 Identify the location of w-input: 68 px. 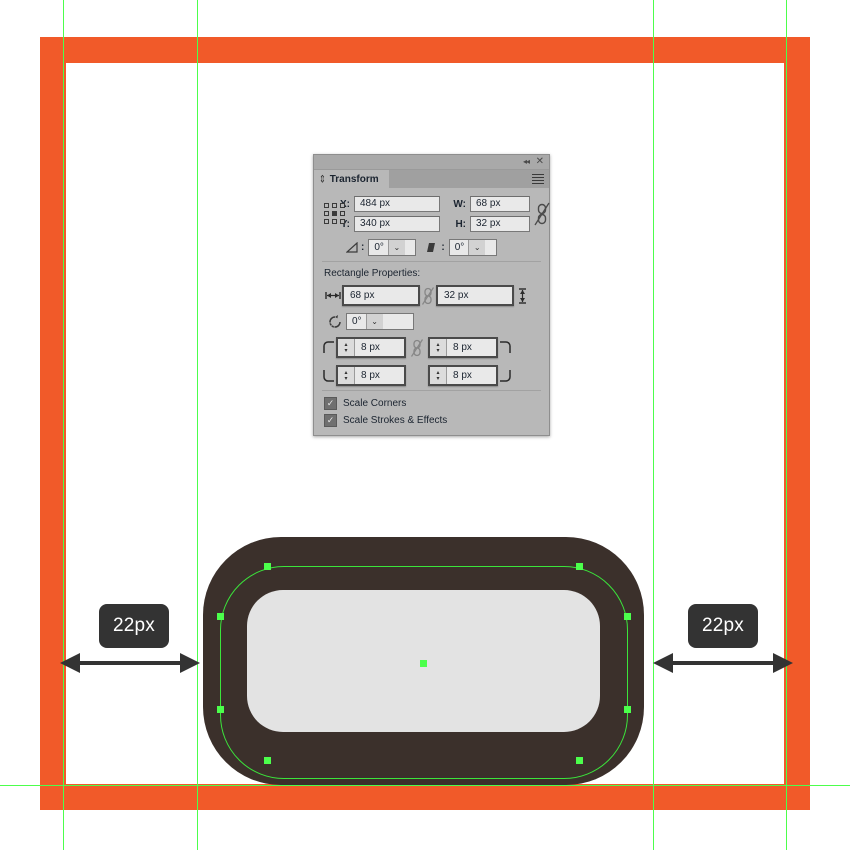
(500, 204).